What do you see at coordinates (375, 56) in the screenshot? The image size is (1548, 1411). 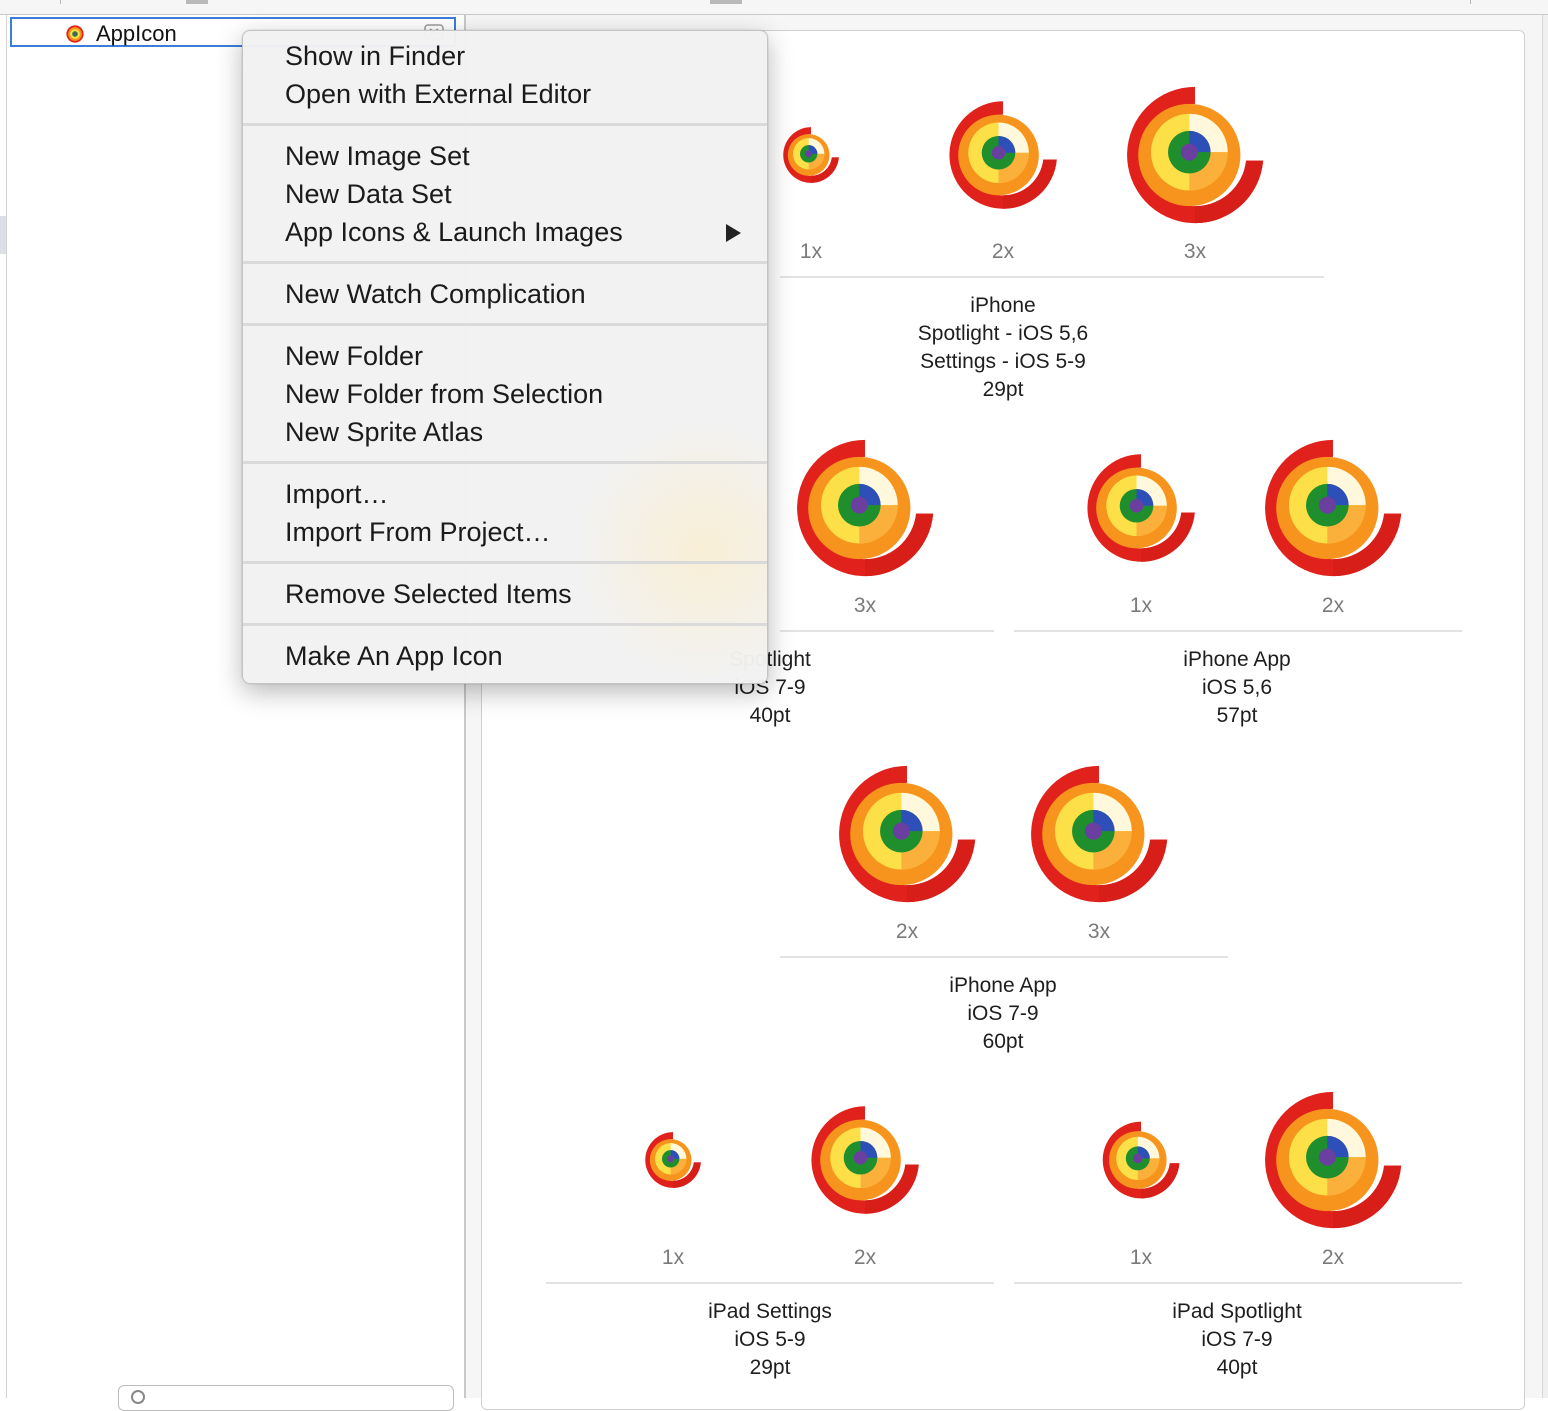 I see `menu-item-label: Show in Finder` at bounding box center [375, 56].